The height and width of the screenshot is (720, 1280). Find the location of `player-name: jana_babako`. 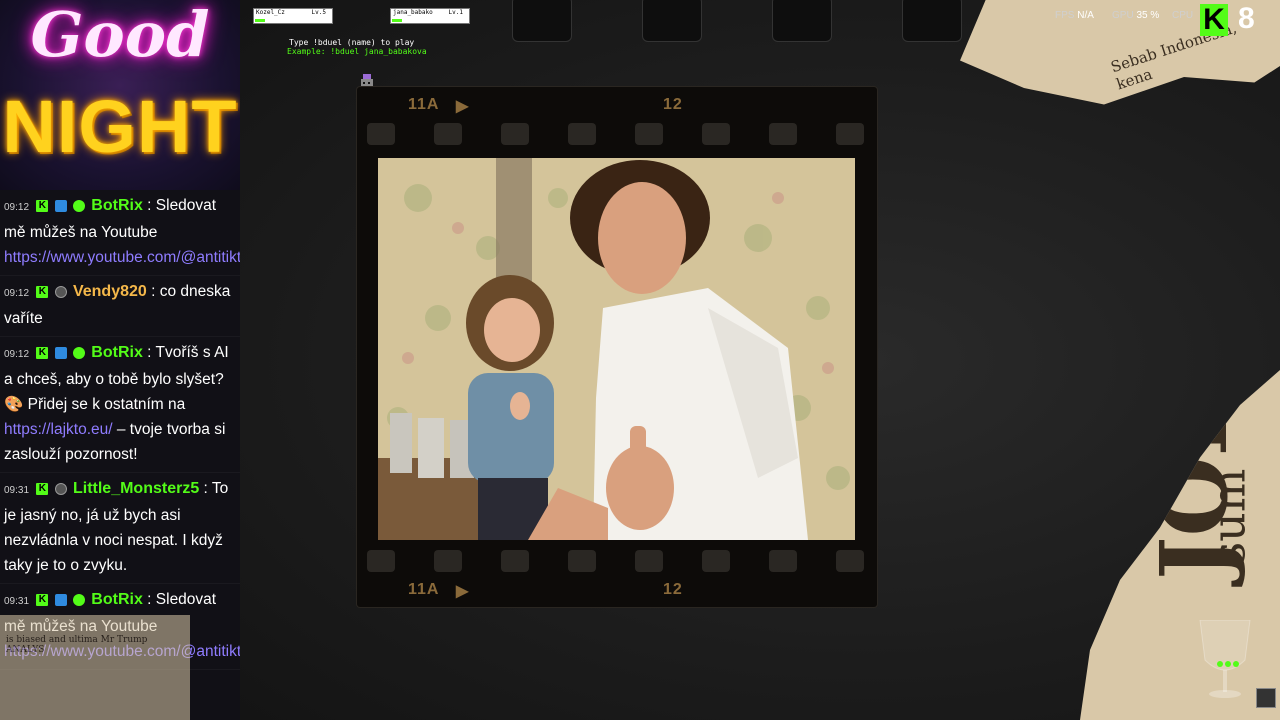

player-name: jana_babako is located at coordinates (413, 12).